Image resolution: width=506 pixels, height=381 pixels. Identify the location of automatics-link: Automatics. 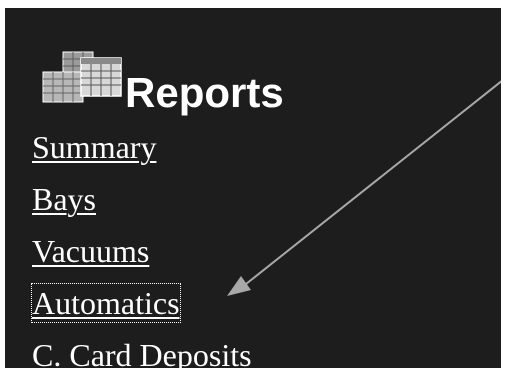
(106, 303).